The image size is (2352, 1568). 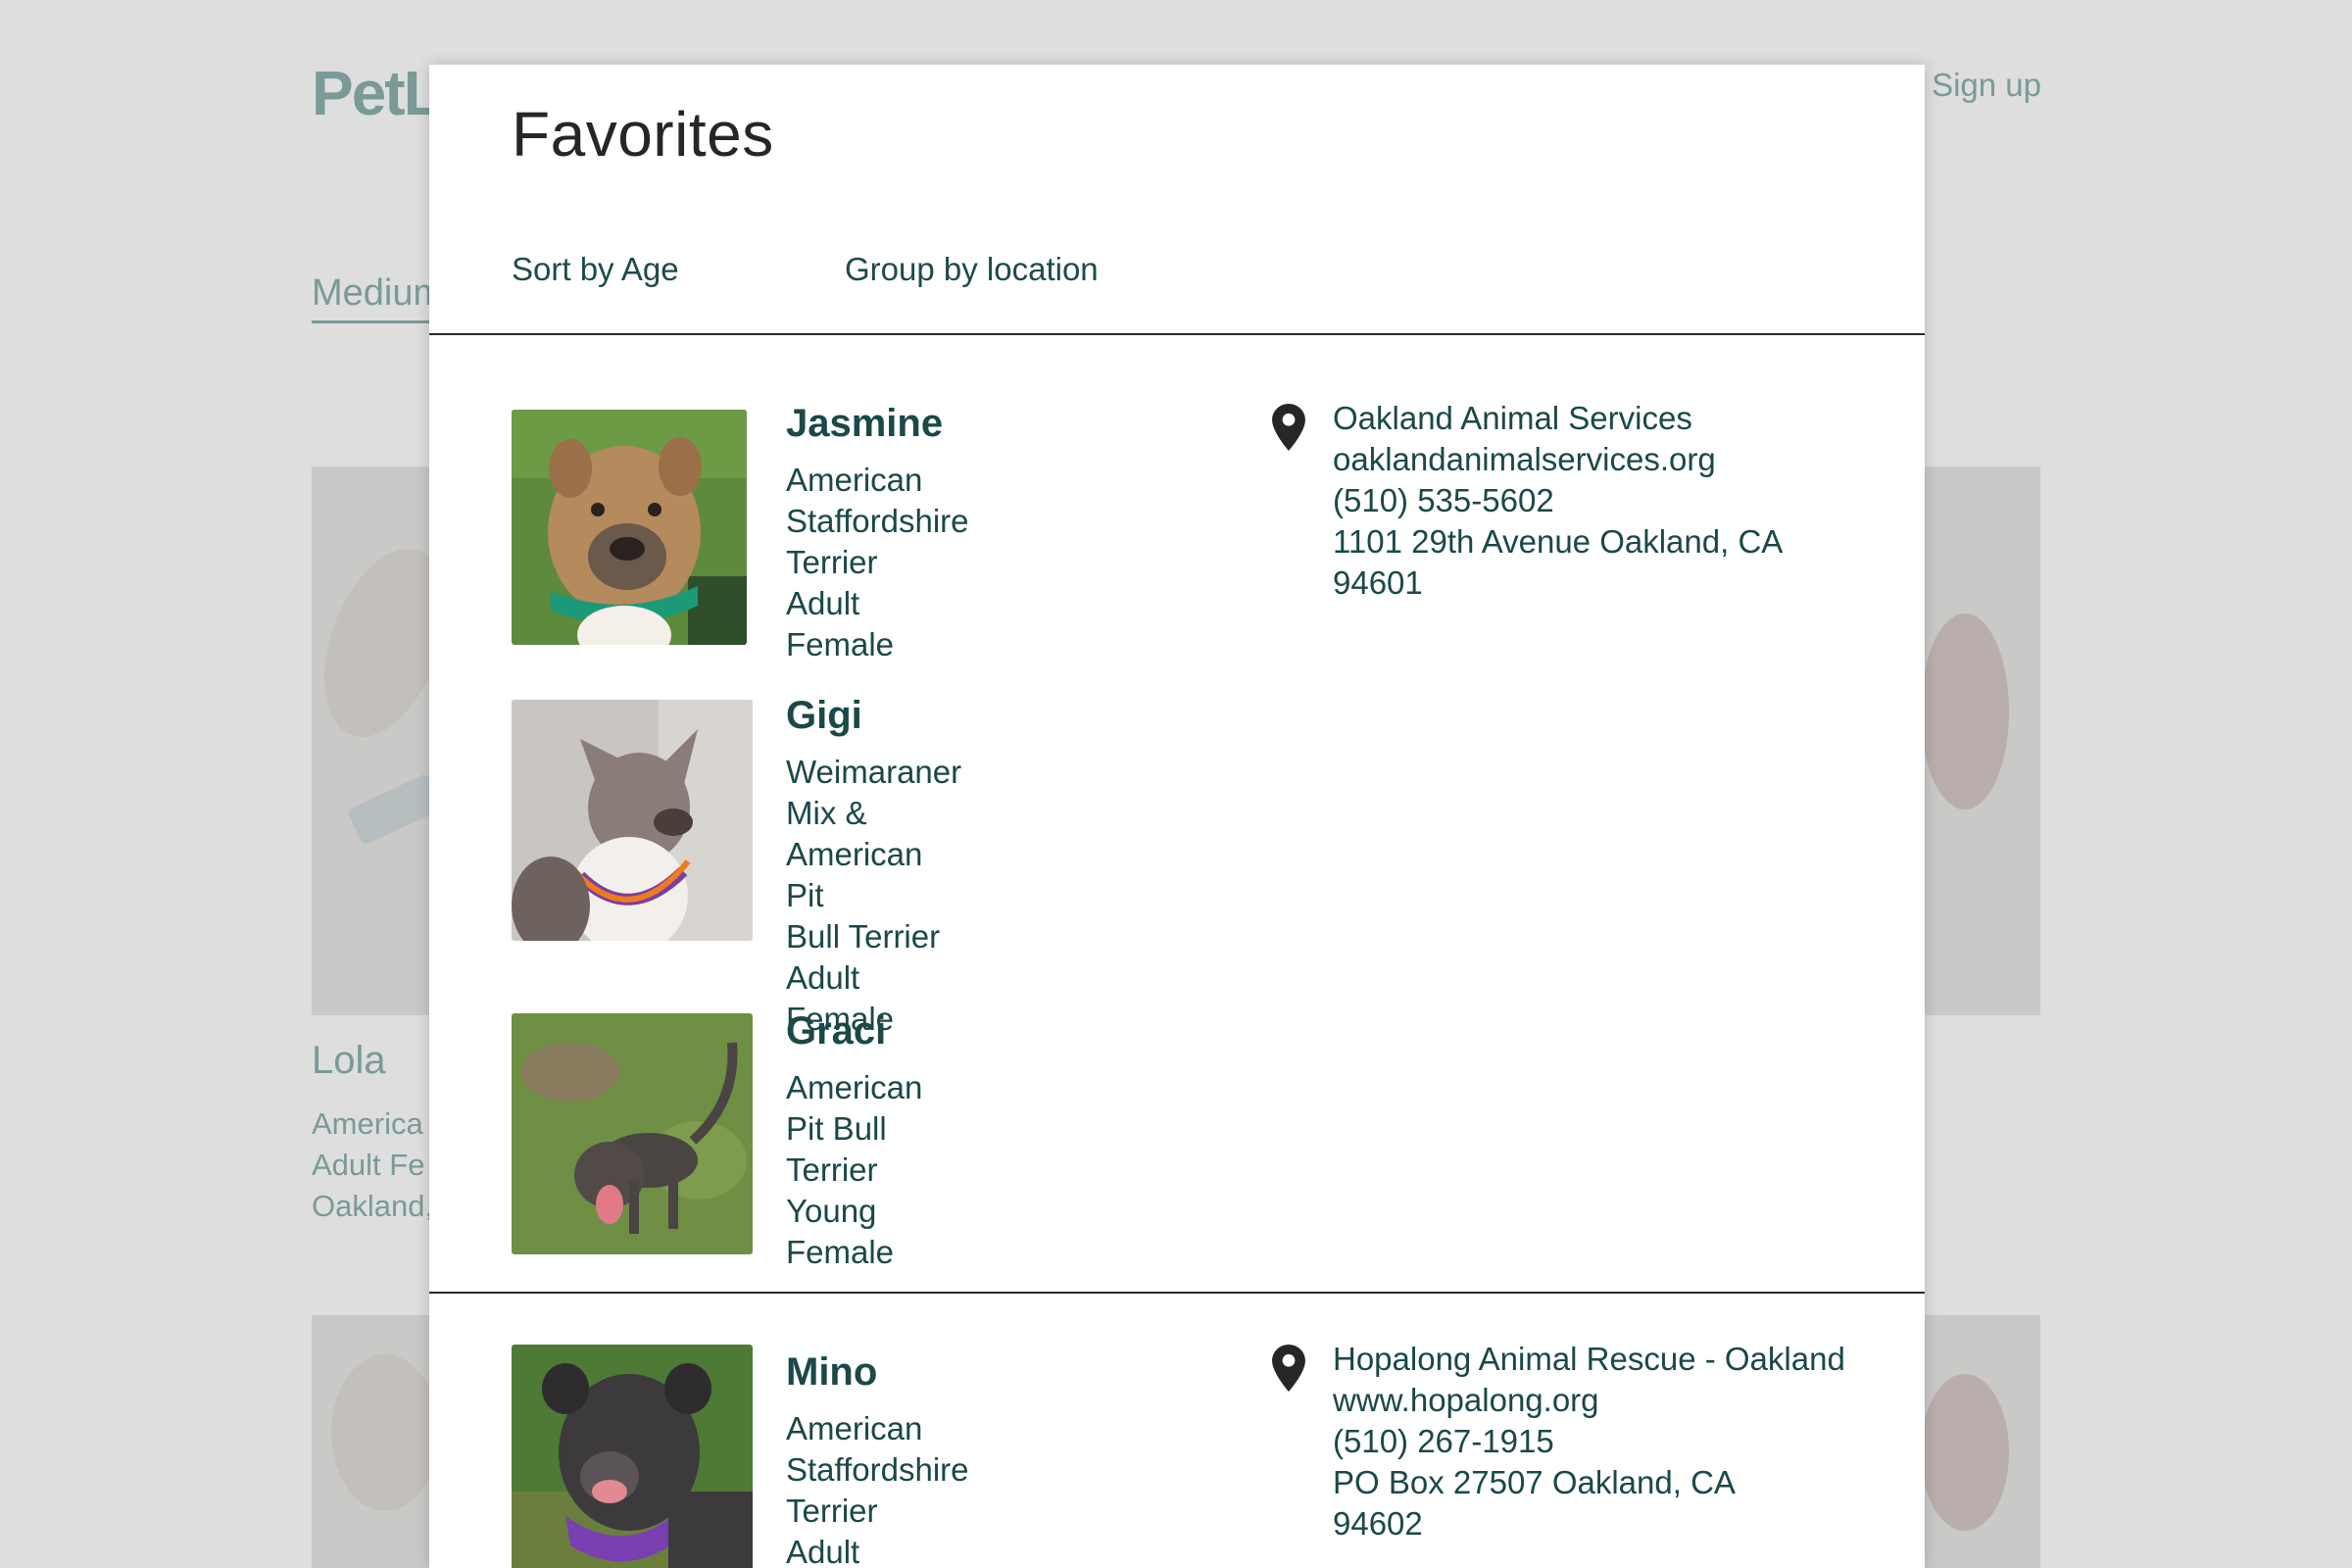 I want to click on background-pet-breed: America, so click(x=367, y=1123).